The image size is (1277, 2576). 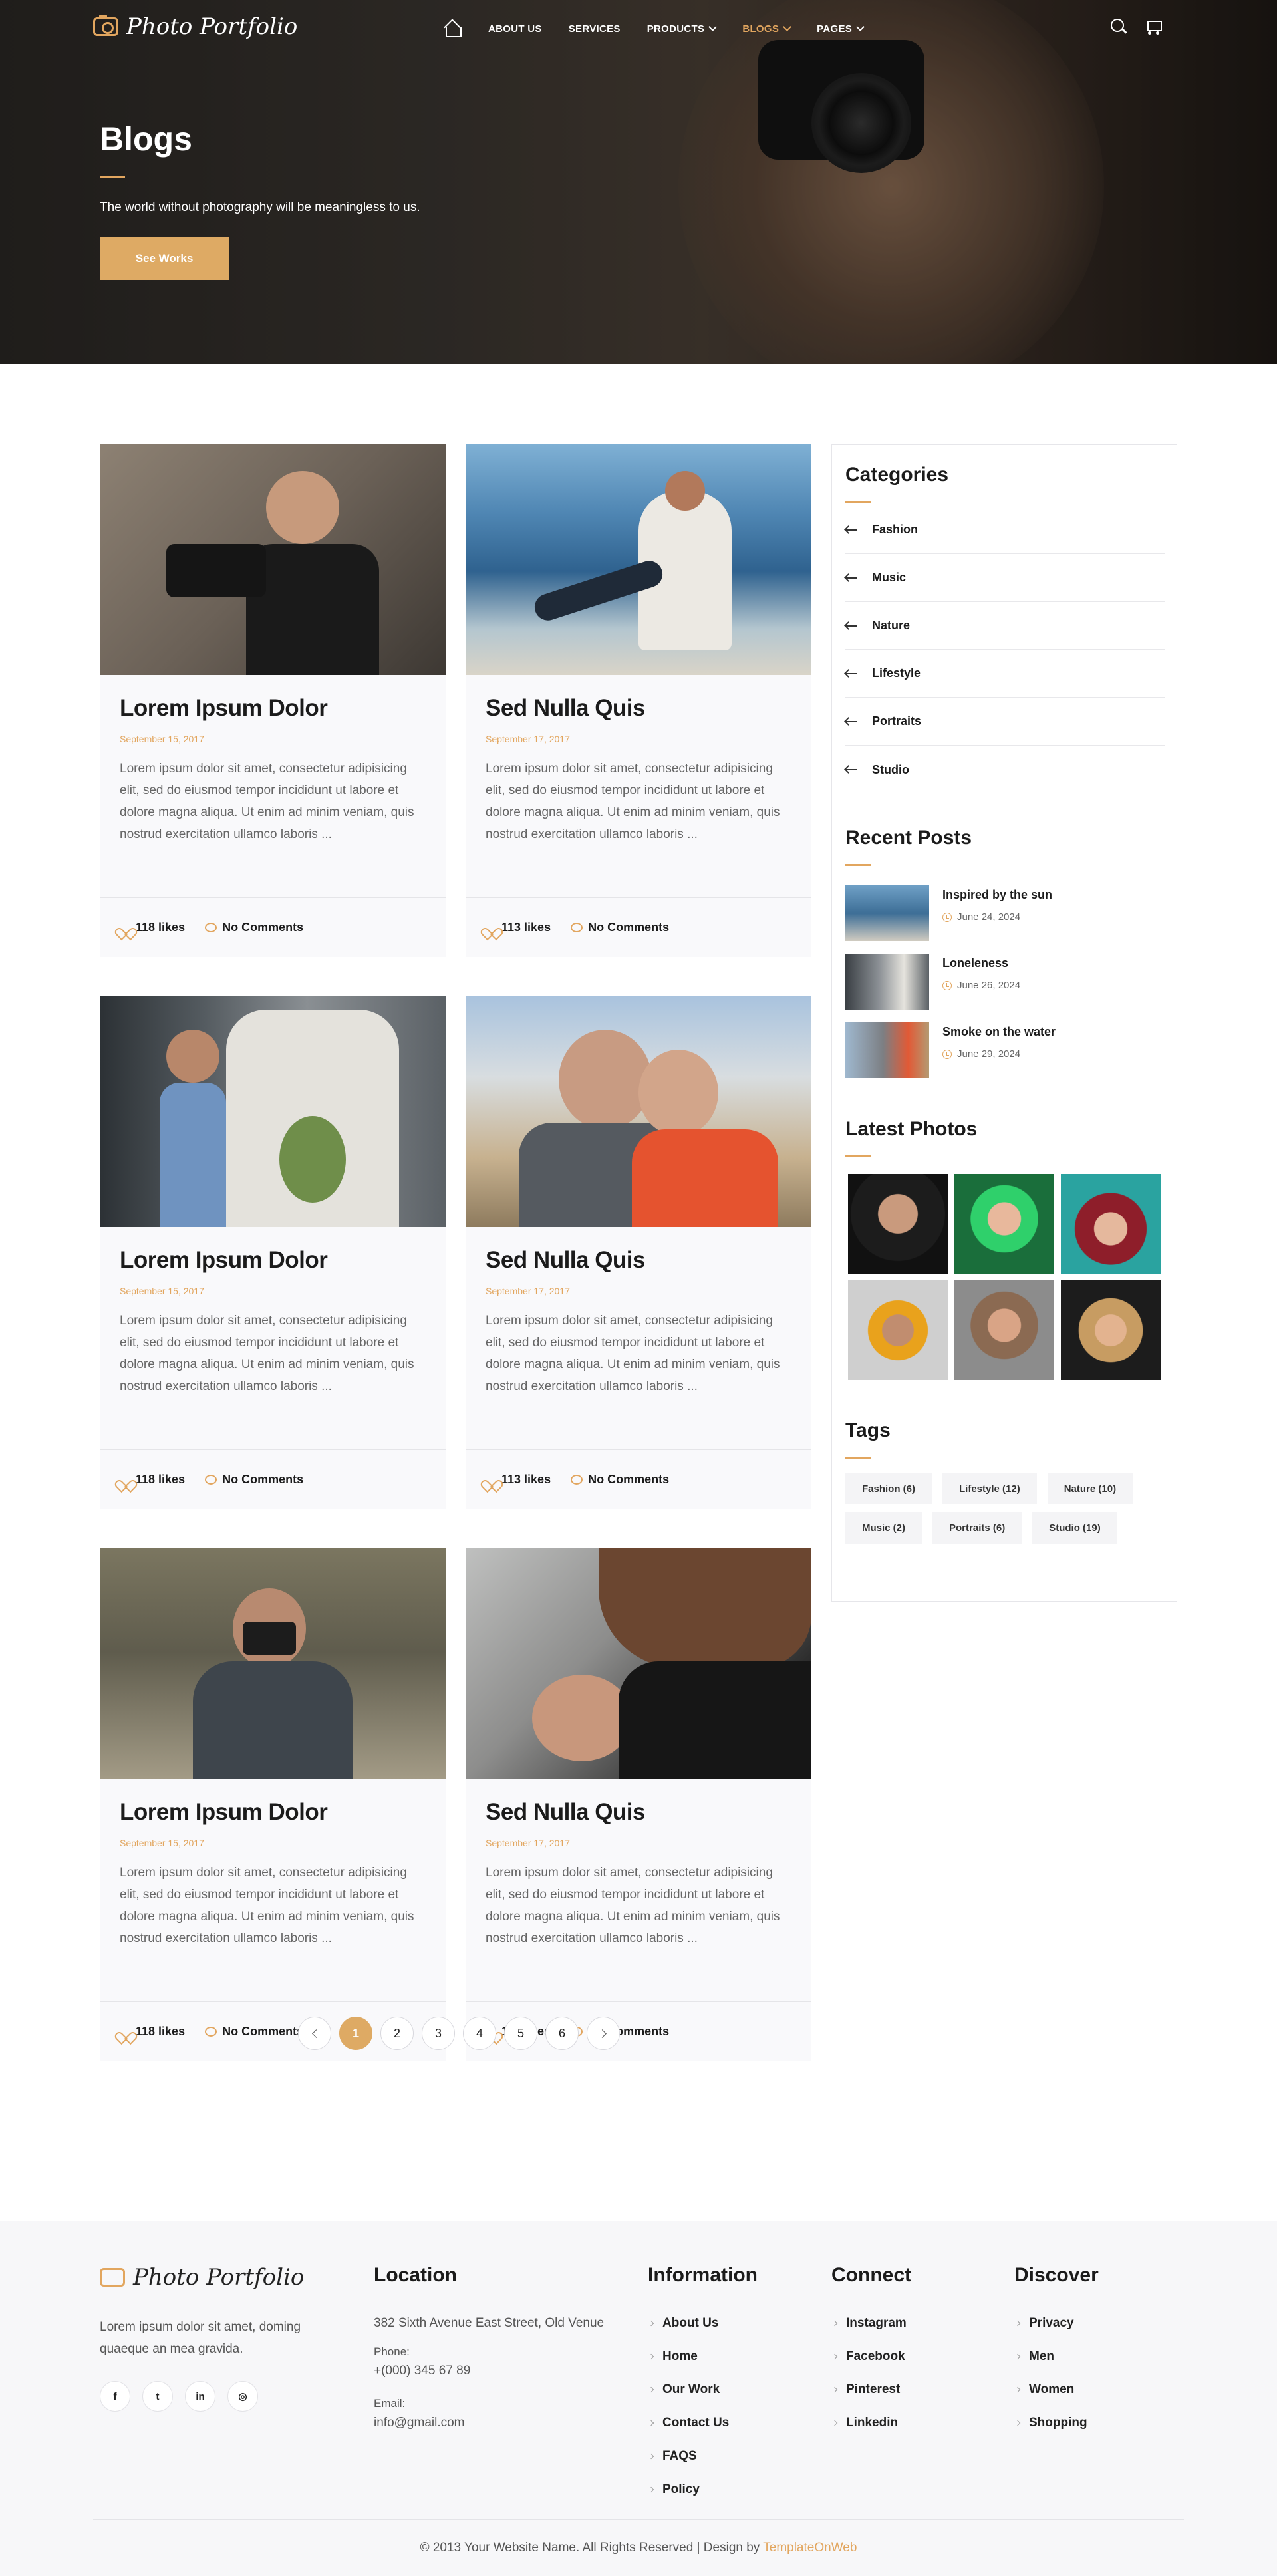 What do you see at coordinates (1005, 626) in the screenshot?
I see `category-nature: Nature` at bounding box center [1005, 626].